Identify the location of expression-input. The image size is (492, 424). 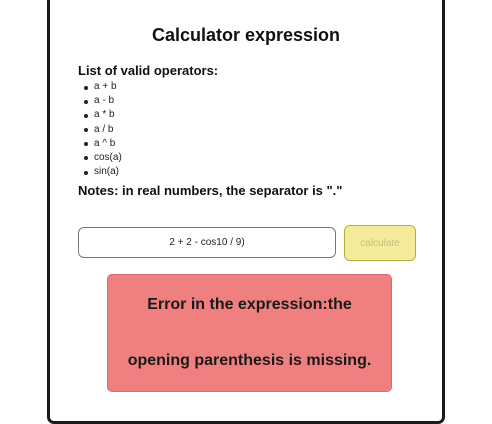
(207, 242).